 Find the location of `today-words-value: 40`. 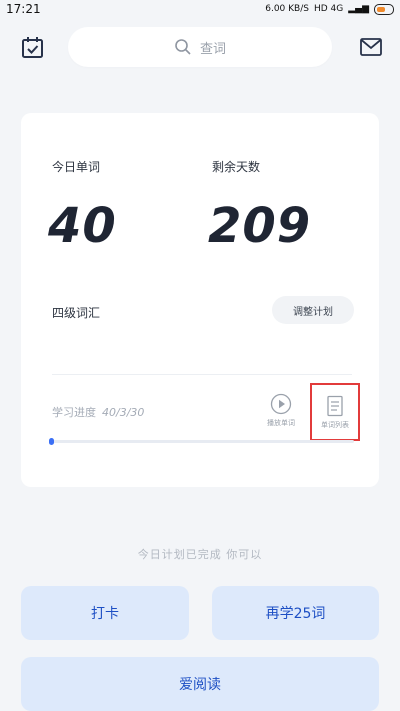

today-words-value: 40 is located at coordinates (82, 226).